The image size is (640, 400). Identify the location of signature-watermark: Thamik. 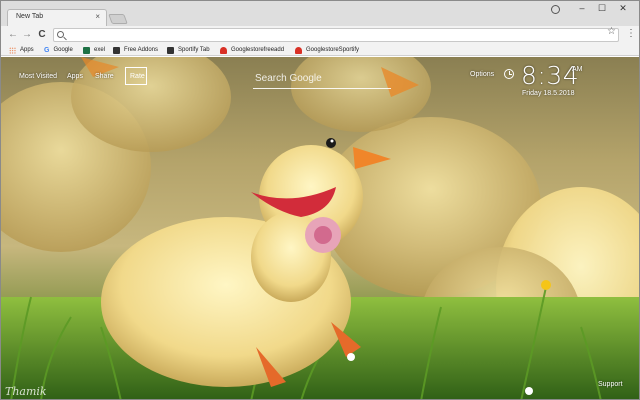
(26, 391).